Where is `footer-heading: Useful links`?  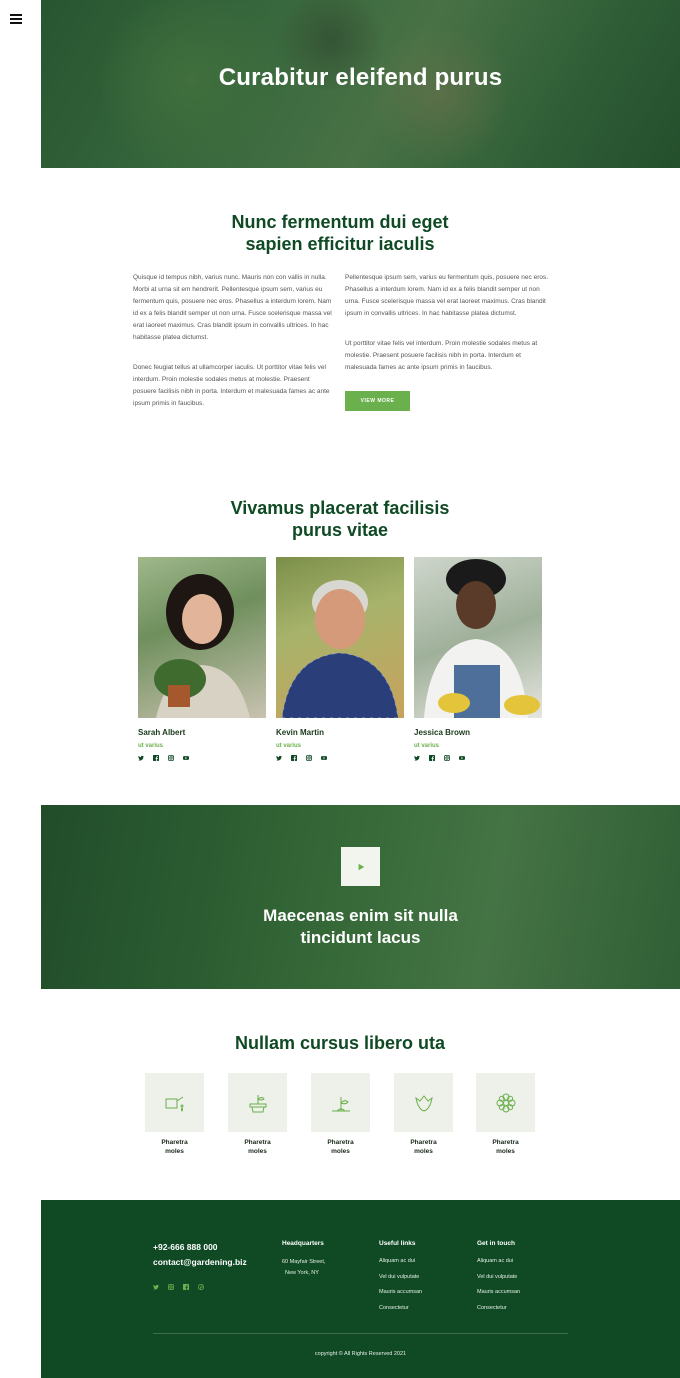
footer-heading: Useful links is located at coordinates (397, 1243).